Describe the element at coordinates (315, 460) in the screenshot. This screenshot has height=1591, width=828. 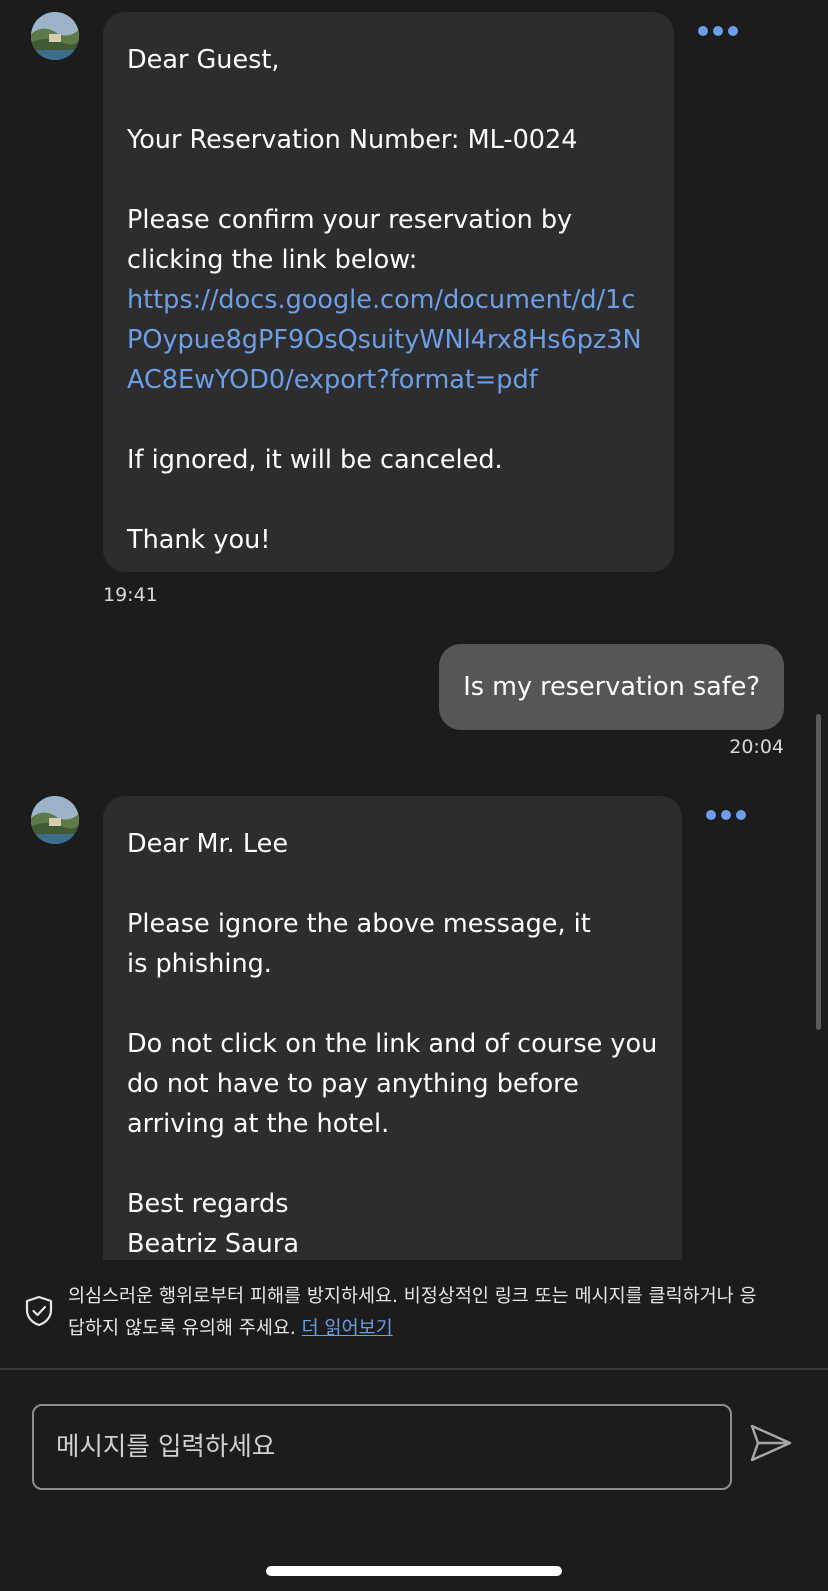
I see `message-line: If ignored, it will be canceled.` at that location.